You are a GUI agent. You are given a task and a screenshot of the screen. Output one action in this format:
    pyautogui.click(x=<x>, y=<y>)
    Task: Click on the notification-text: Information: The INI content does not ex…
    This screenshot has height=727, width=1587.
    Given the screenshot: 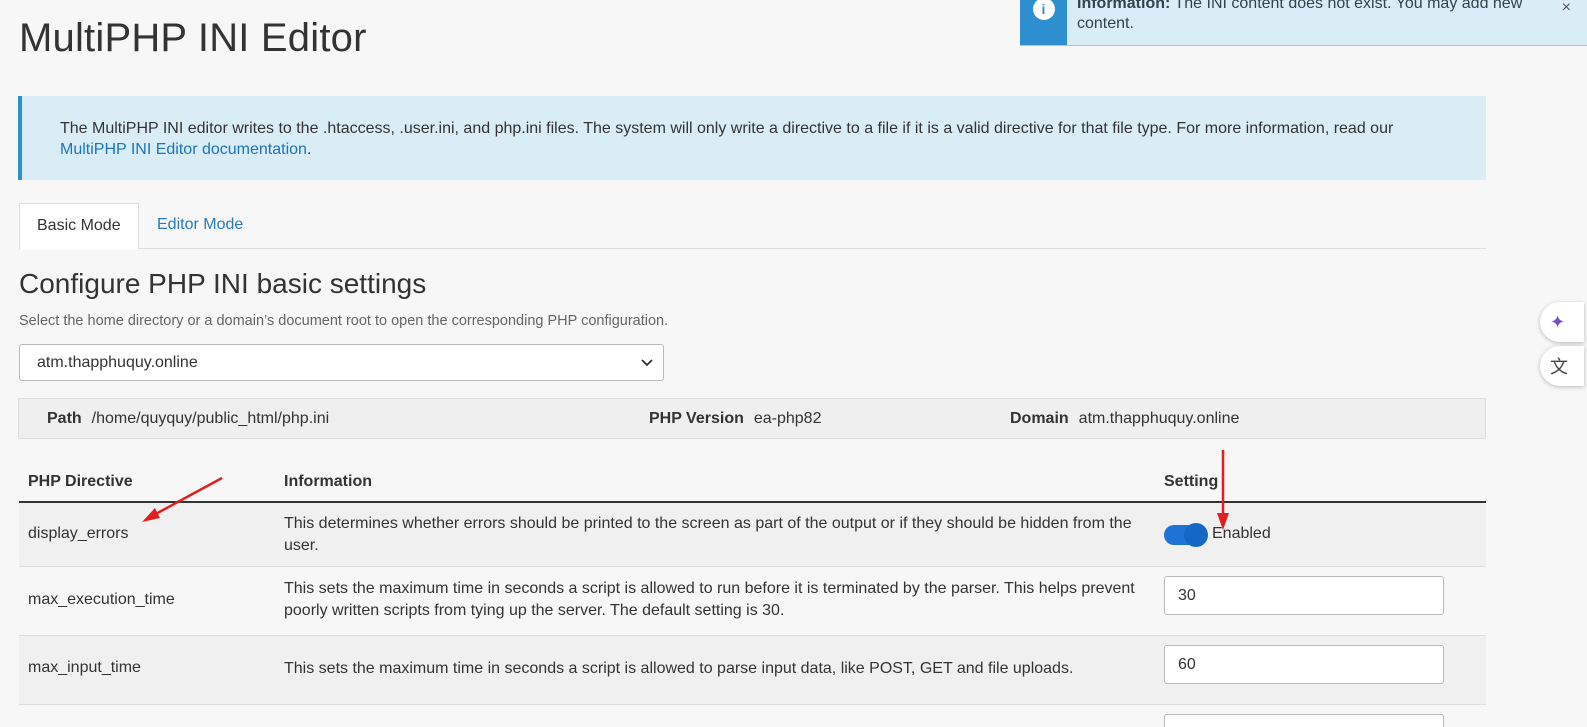 What is the action you would take?
    pyautogui.click(x=1302, y=22)
    